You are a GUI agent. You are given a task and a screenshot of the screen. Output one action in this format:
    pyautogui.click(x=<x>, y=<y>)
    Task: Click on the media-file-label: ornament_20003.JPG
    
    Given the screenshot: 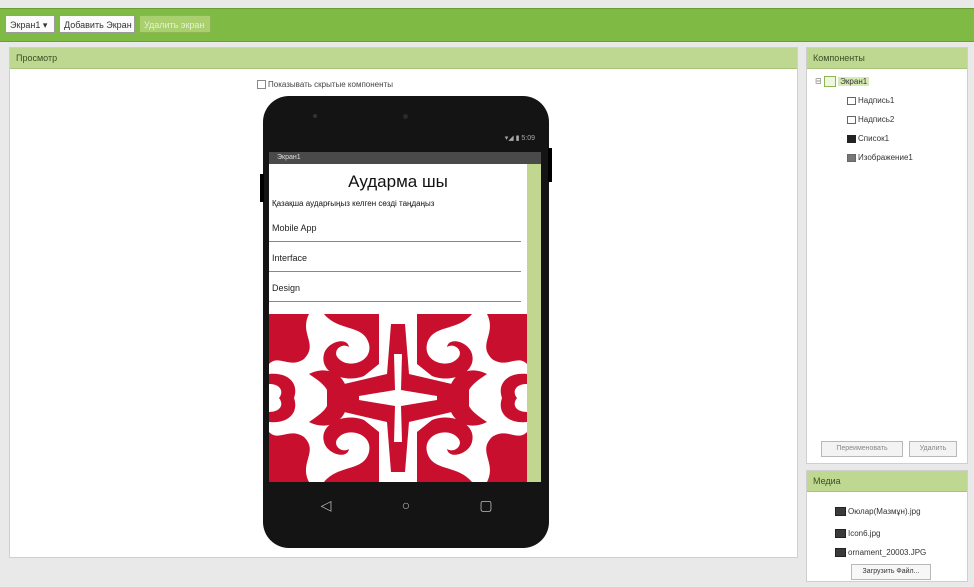 What is the action you would take?
    pyautogui.click(x=887, y=552)
    